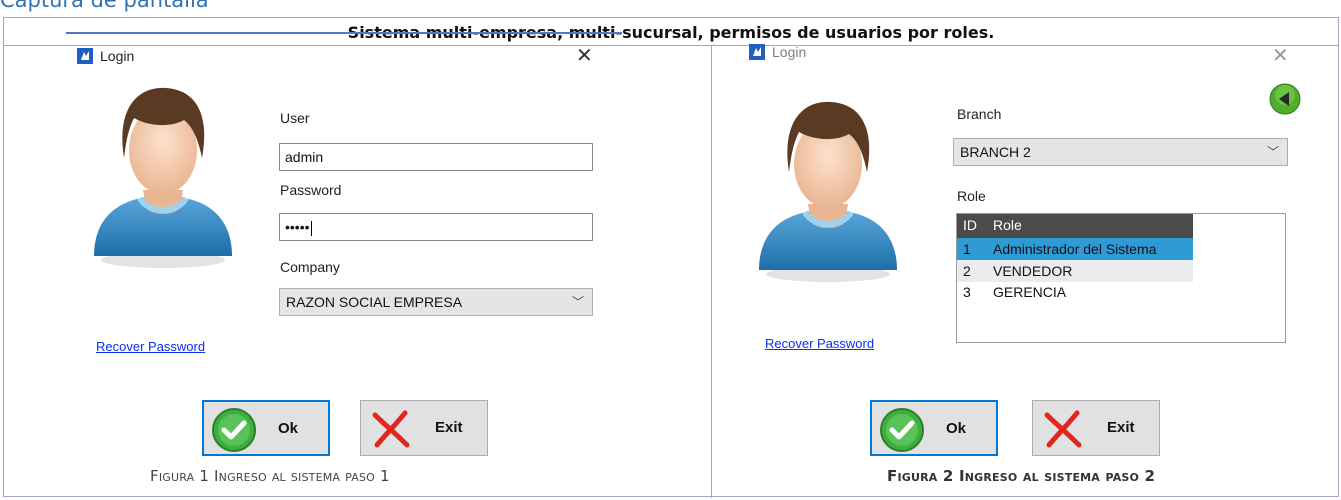  I want to click on figure2-caption: Figura 2 Ingreso al sistema paso 2, so click(1021, 476).